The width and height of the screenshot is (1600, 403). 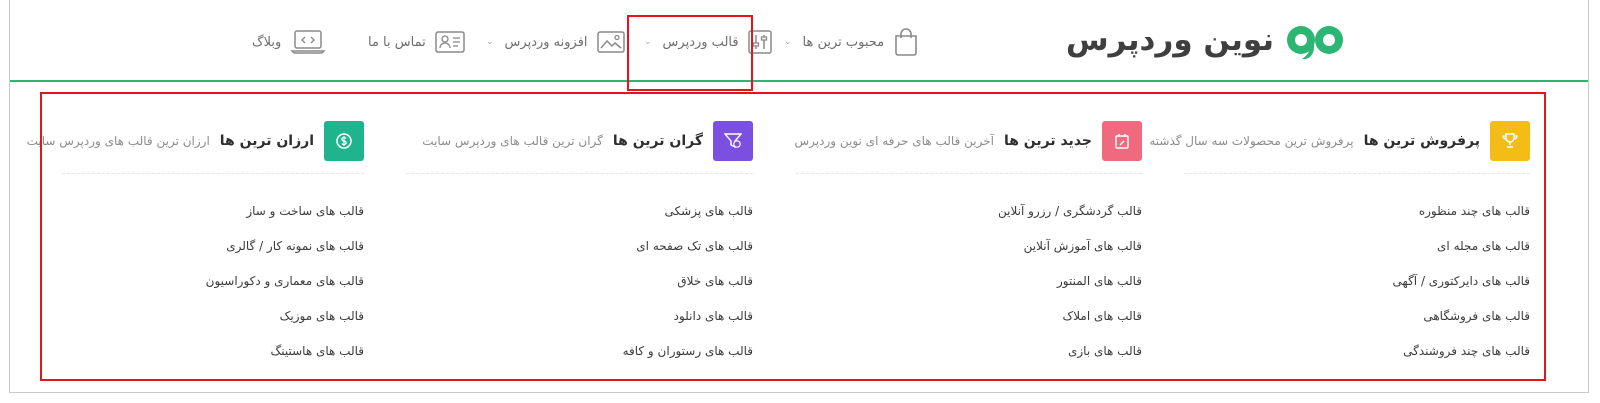 What do you see at coordinates (546, 42) in the screenshot?
I see `nav-label: افزونه وردپرس` at bounding box center [546, 42].